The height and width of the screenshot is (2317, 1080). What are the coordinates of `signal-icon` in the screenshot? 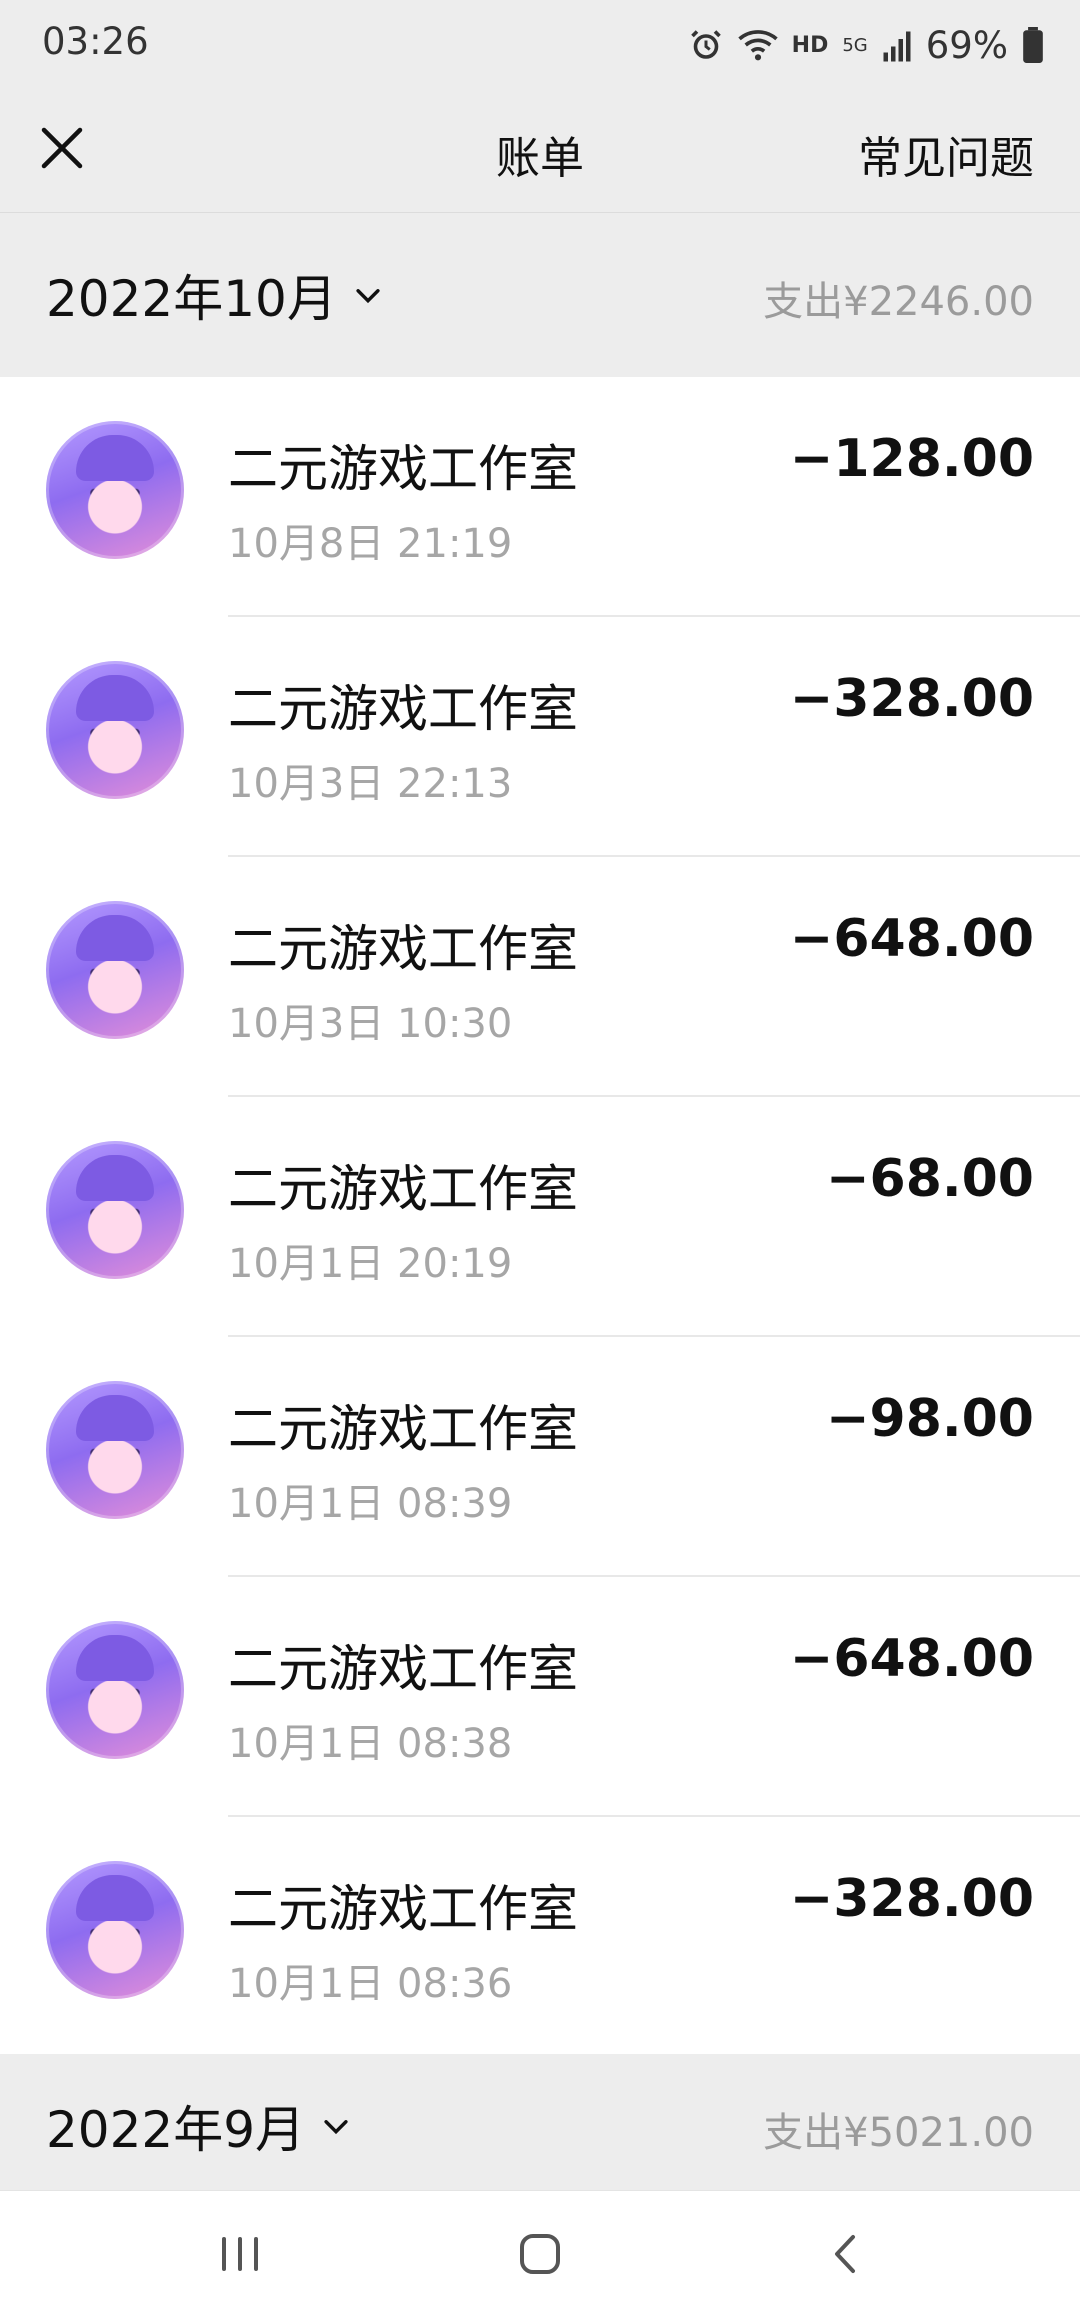 It's located at (897, 46).